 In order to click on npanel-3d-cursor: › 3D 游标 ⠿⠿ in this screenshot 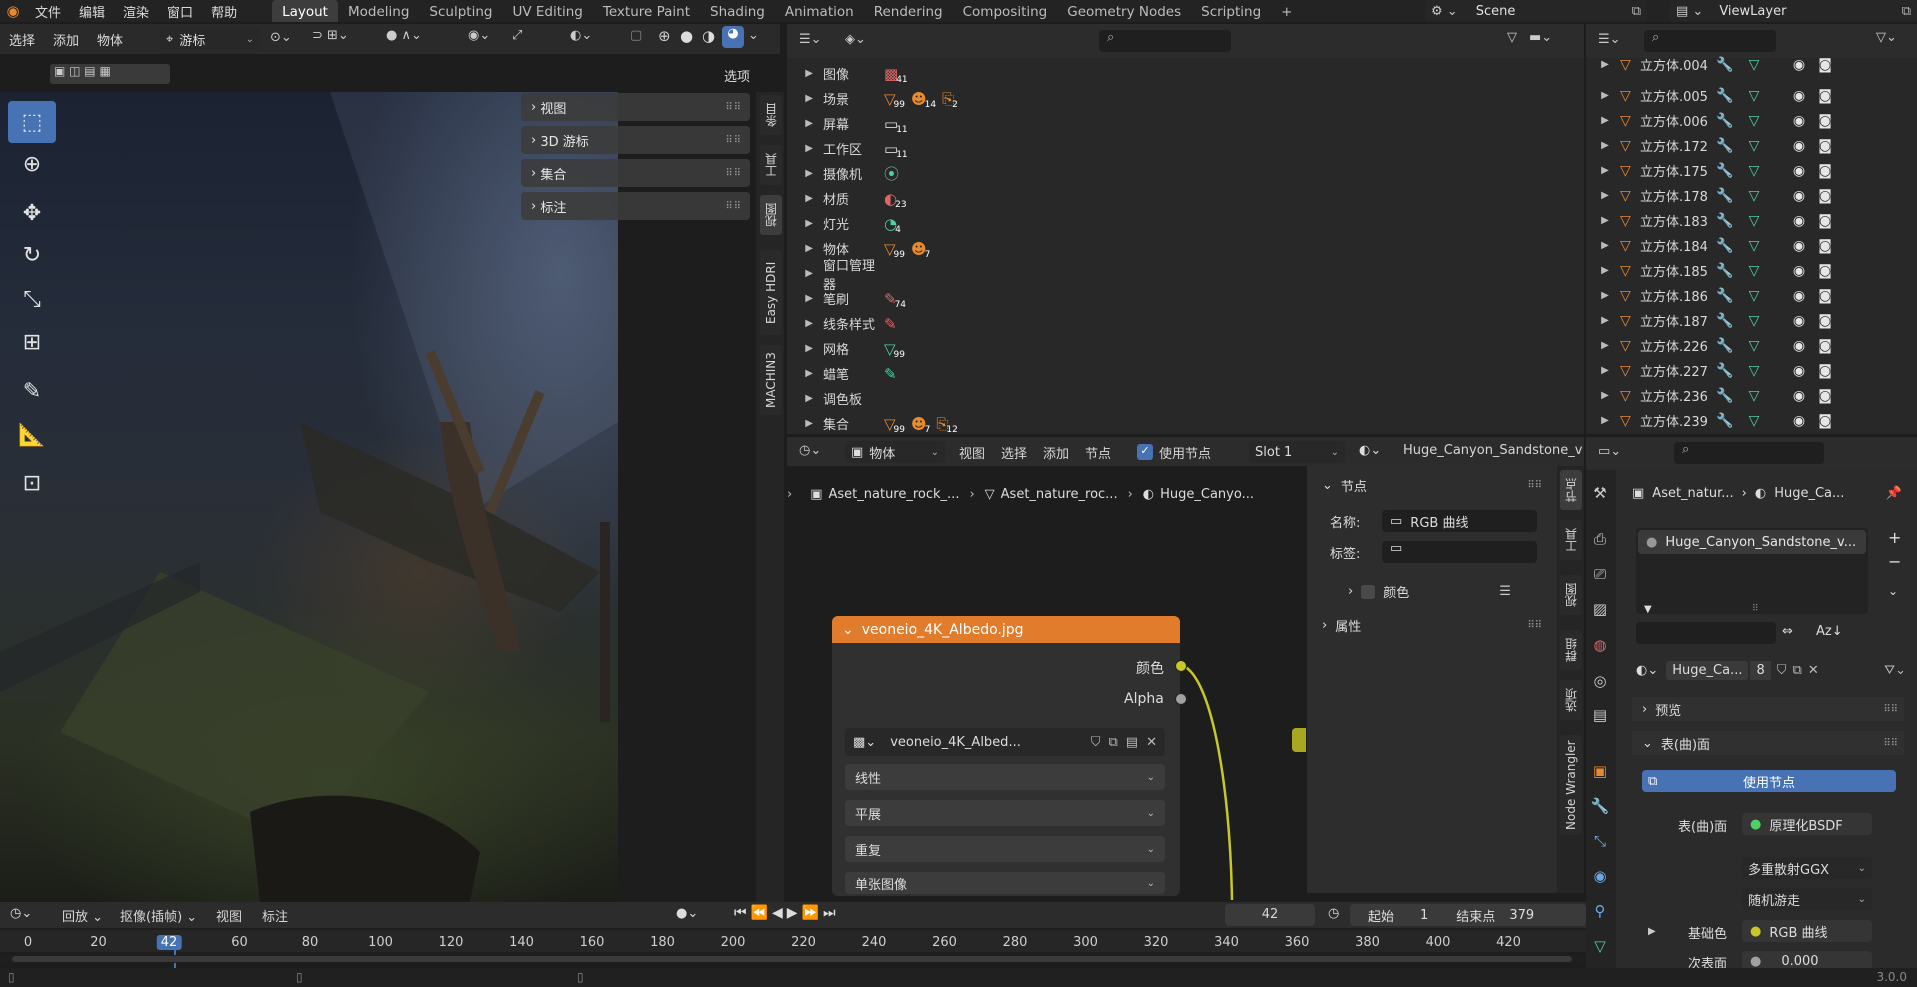, I will do `click(635, 140)`.